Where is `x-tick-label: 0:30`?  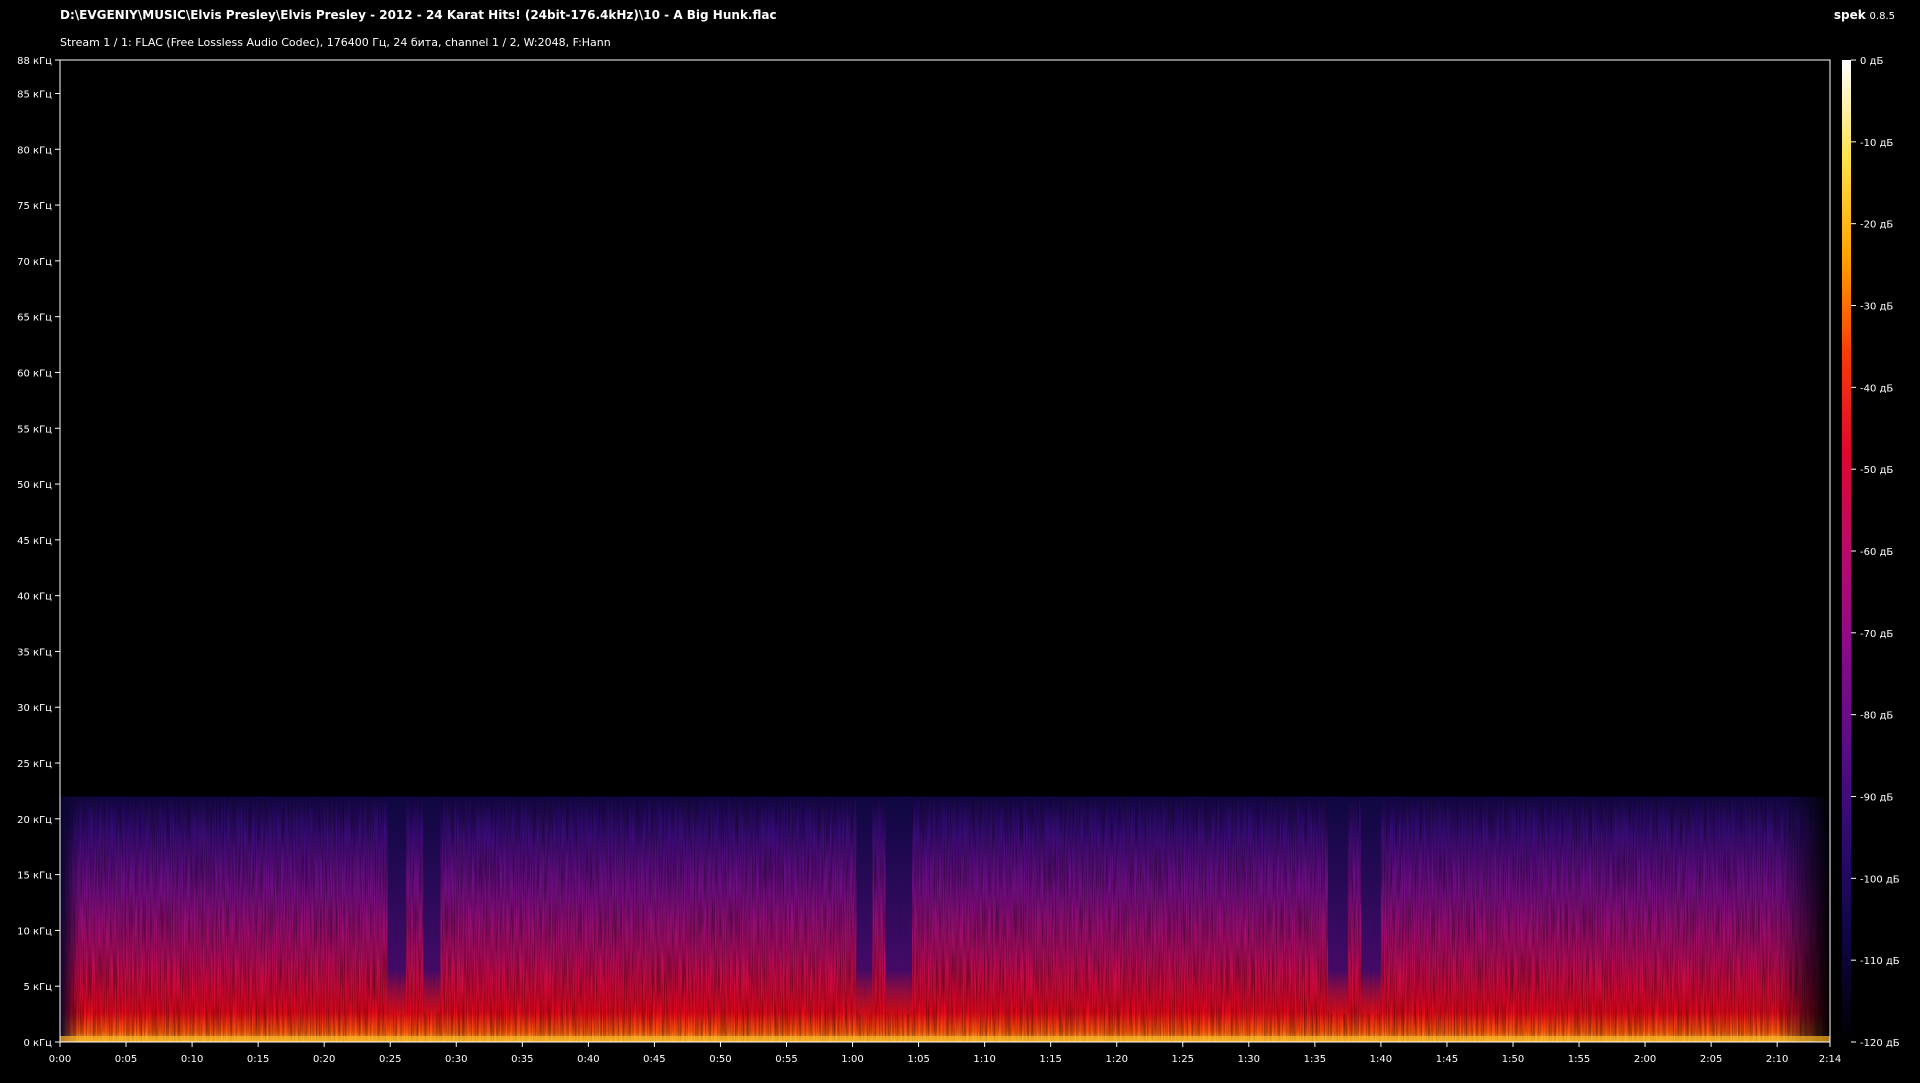 x-tick-label: 0:30 is located at coordinates (456, 1059).